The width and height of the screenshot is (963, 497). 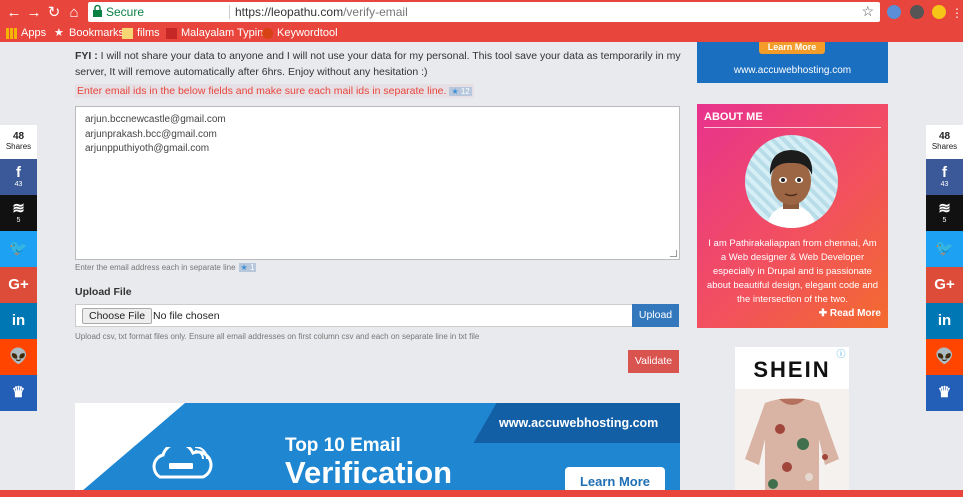 What do you see at coordinates (673, 253) in the screenshot?
I see `resize-handle-icon` at bounding box center [673, 253].